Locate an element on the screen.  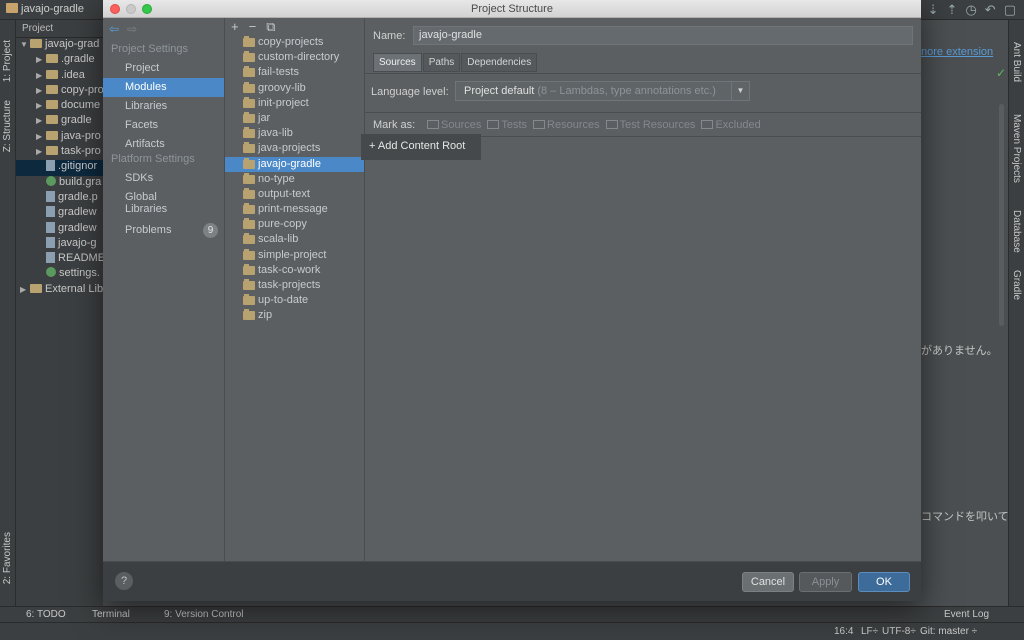
vcs-update-icon: ⇣ is located at coordinates (933, 10).